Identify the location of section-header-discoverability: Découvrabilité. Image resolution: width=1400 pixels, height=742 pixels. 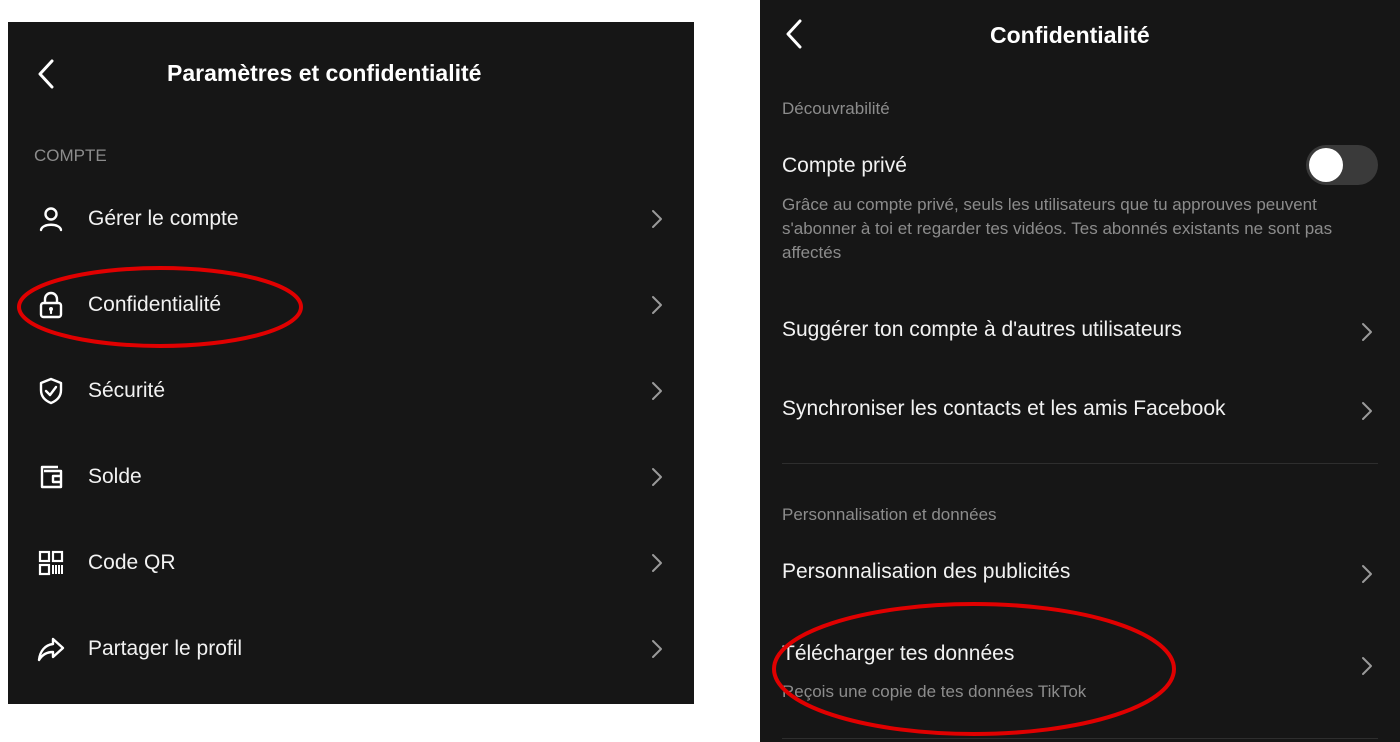
(836, 108).